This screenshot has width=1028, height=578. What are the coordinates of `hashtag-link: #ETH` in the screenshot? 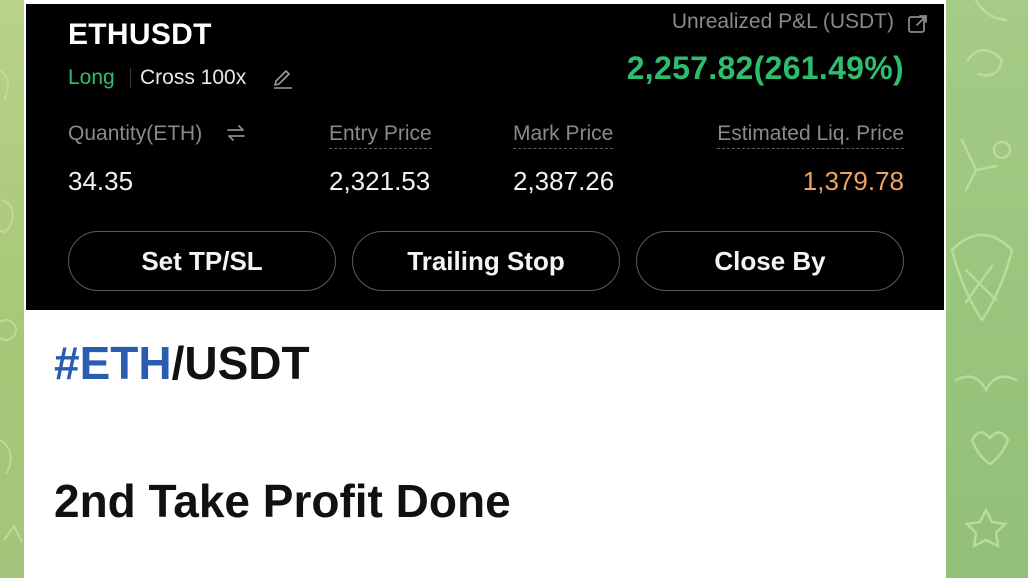 It's located at (113, 363).